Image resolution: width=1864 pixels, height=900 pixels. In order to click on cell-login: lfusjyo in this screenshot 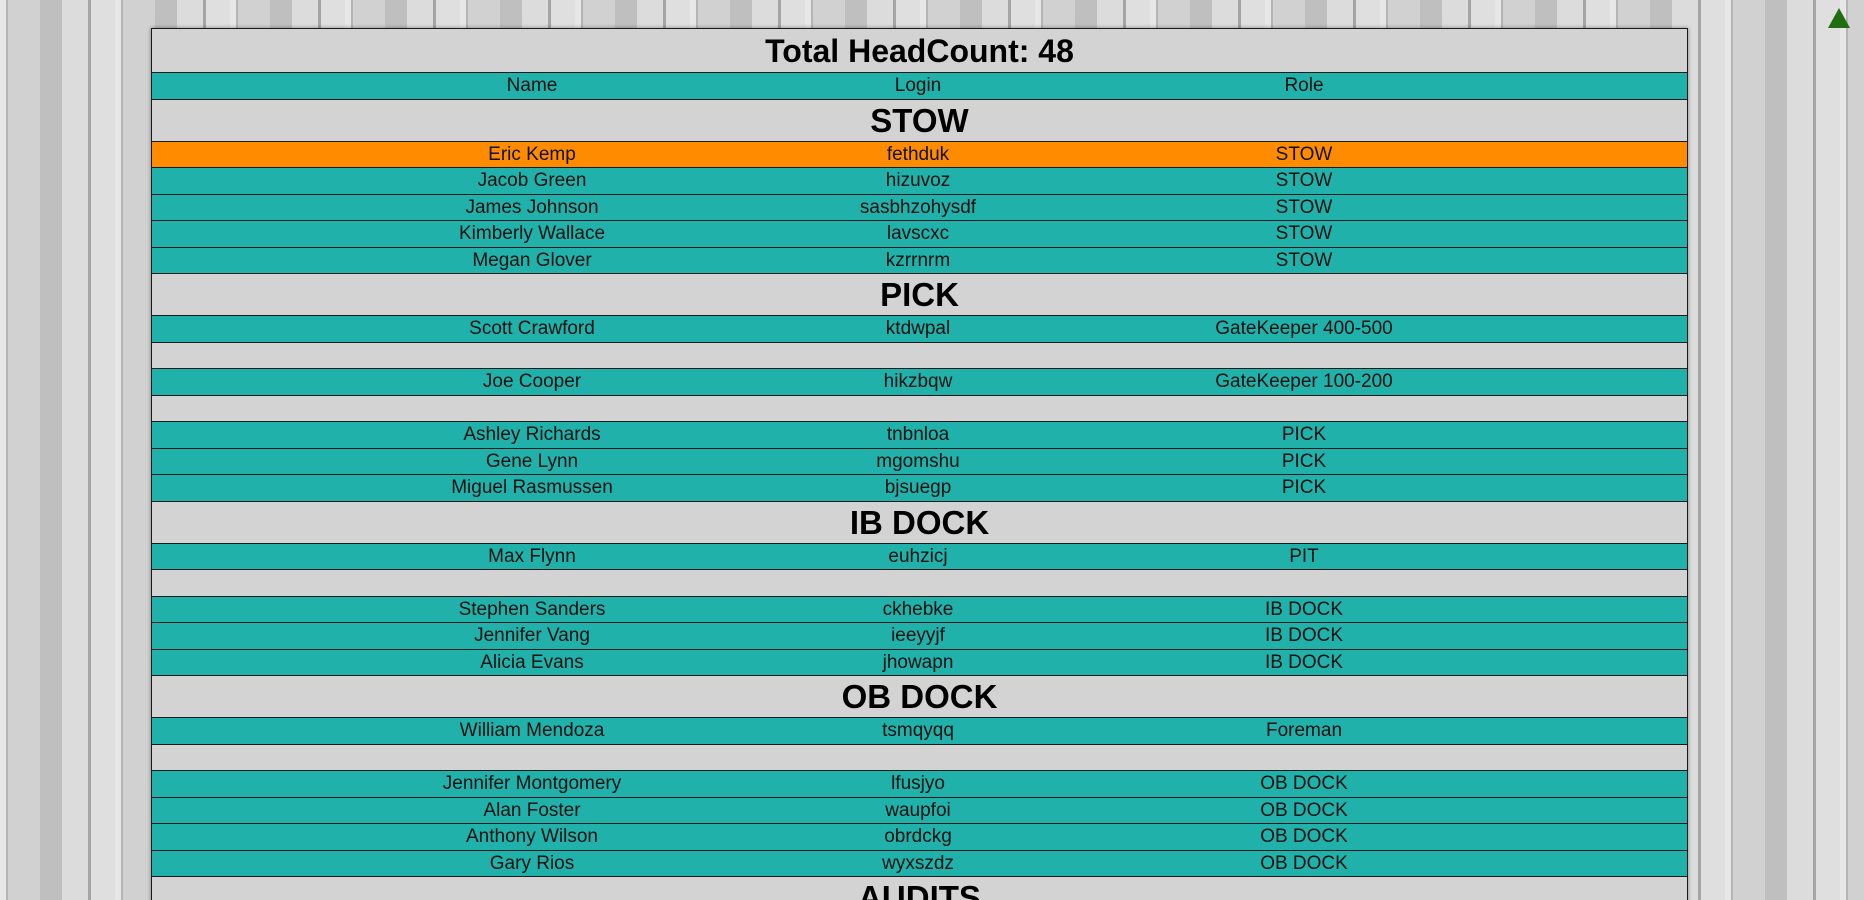, I will do `click(918, 783)`.